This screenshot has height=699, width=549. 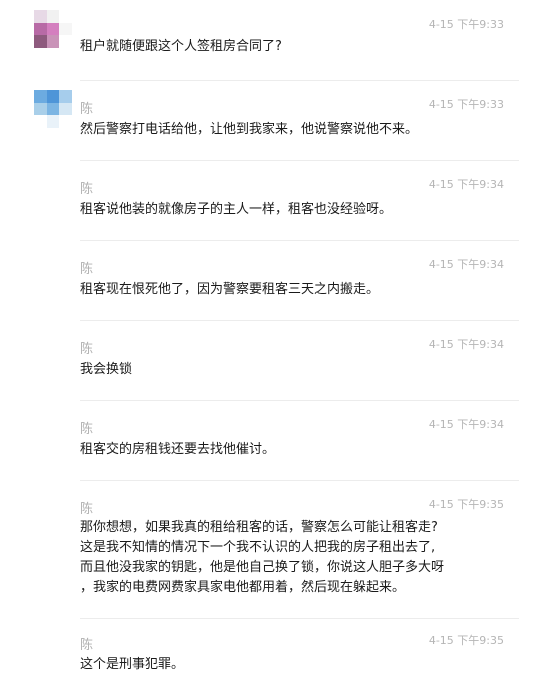 What do you see at coordinates (262, 567) in the screenshot?
I see `message-line: 而且他没我家的钥匙，他是他自己换了锁，你说这人胆子多大呀` at bounding box center [262, 567].